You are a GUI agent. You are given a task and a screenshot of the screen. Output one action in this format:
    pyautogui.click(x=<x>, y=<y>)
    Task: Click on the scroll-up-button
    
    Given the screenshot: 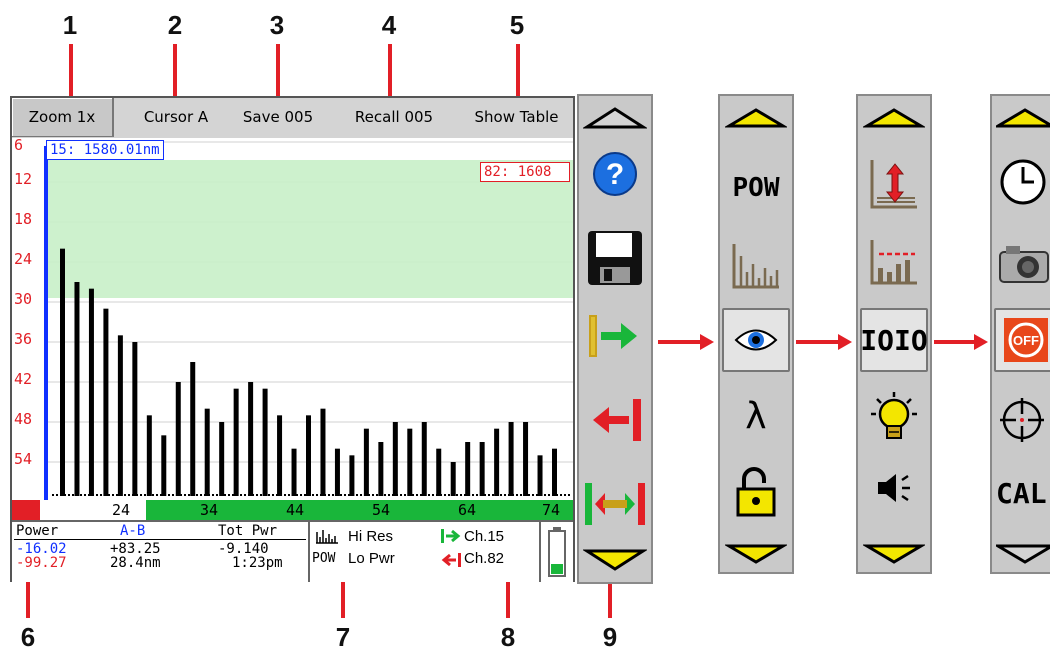 What is the action you would take?
    pyautogui.click(x=615, y=118)
    